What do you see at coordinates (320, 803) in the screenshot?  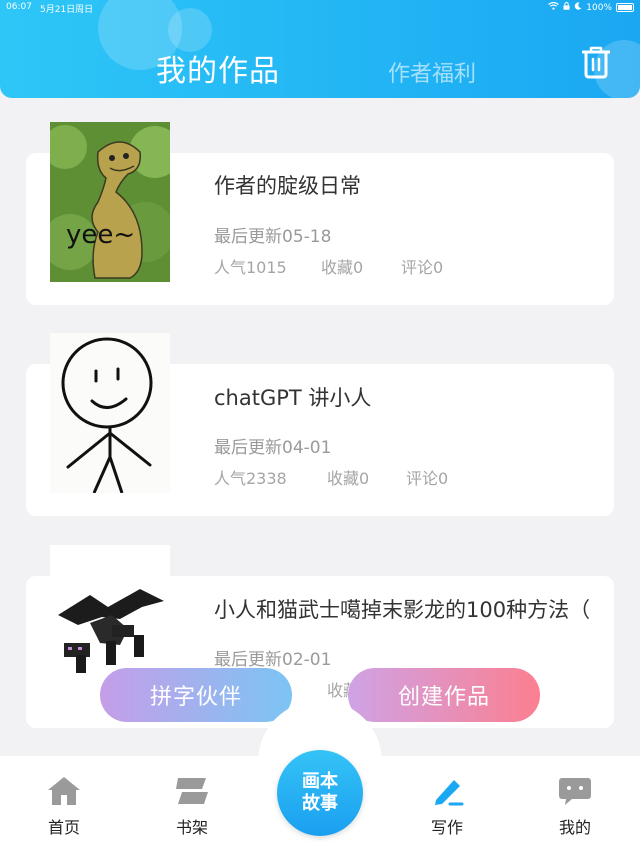 I see `center-line2: 故事` at bounding box center [320, 803].